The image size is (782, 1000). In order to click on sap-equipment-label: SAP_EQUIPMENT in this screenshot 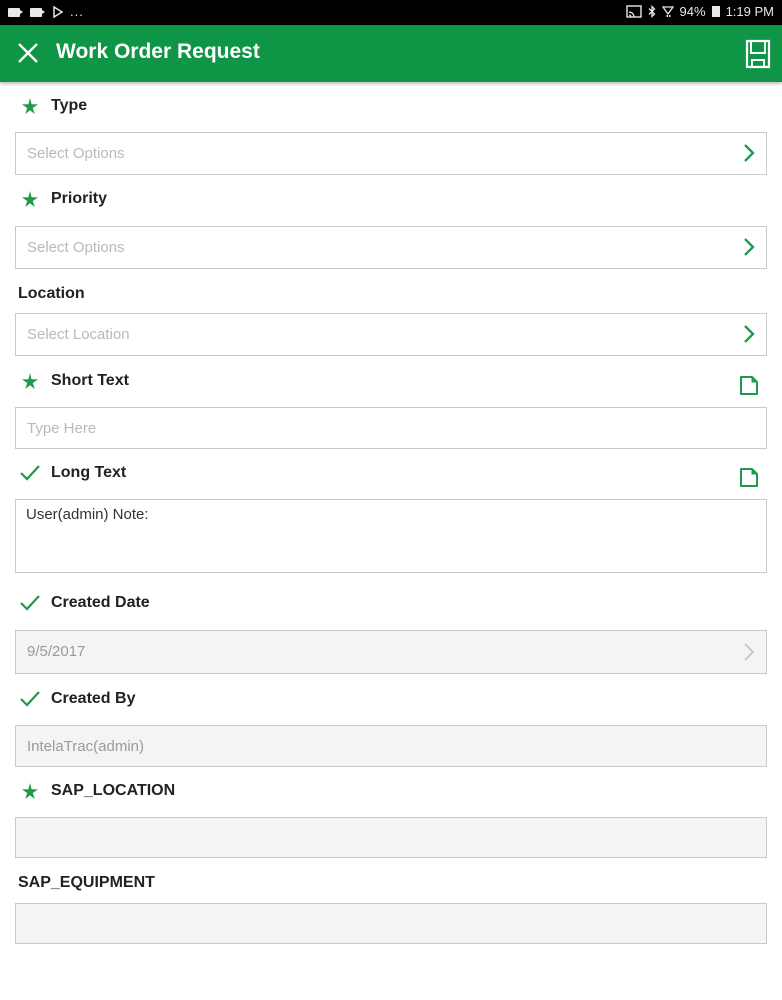, I will do `click(86, 883)`.